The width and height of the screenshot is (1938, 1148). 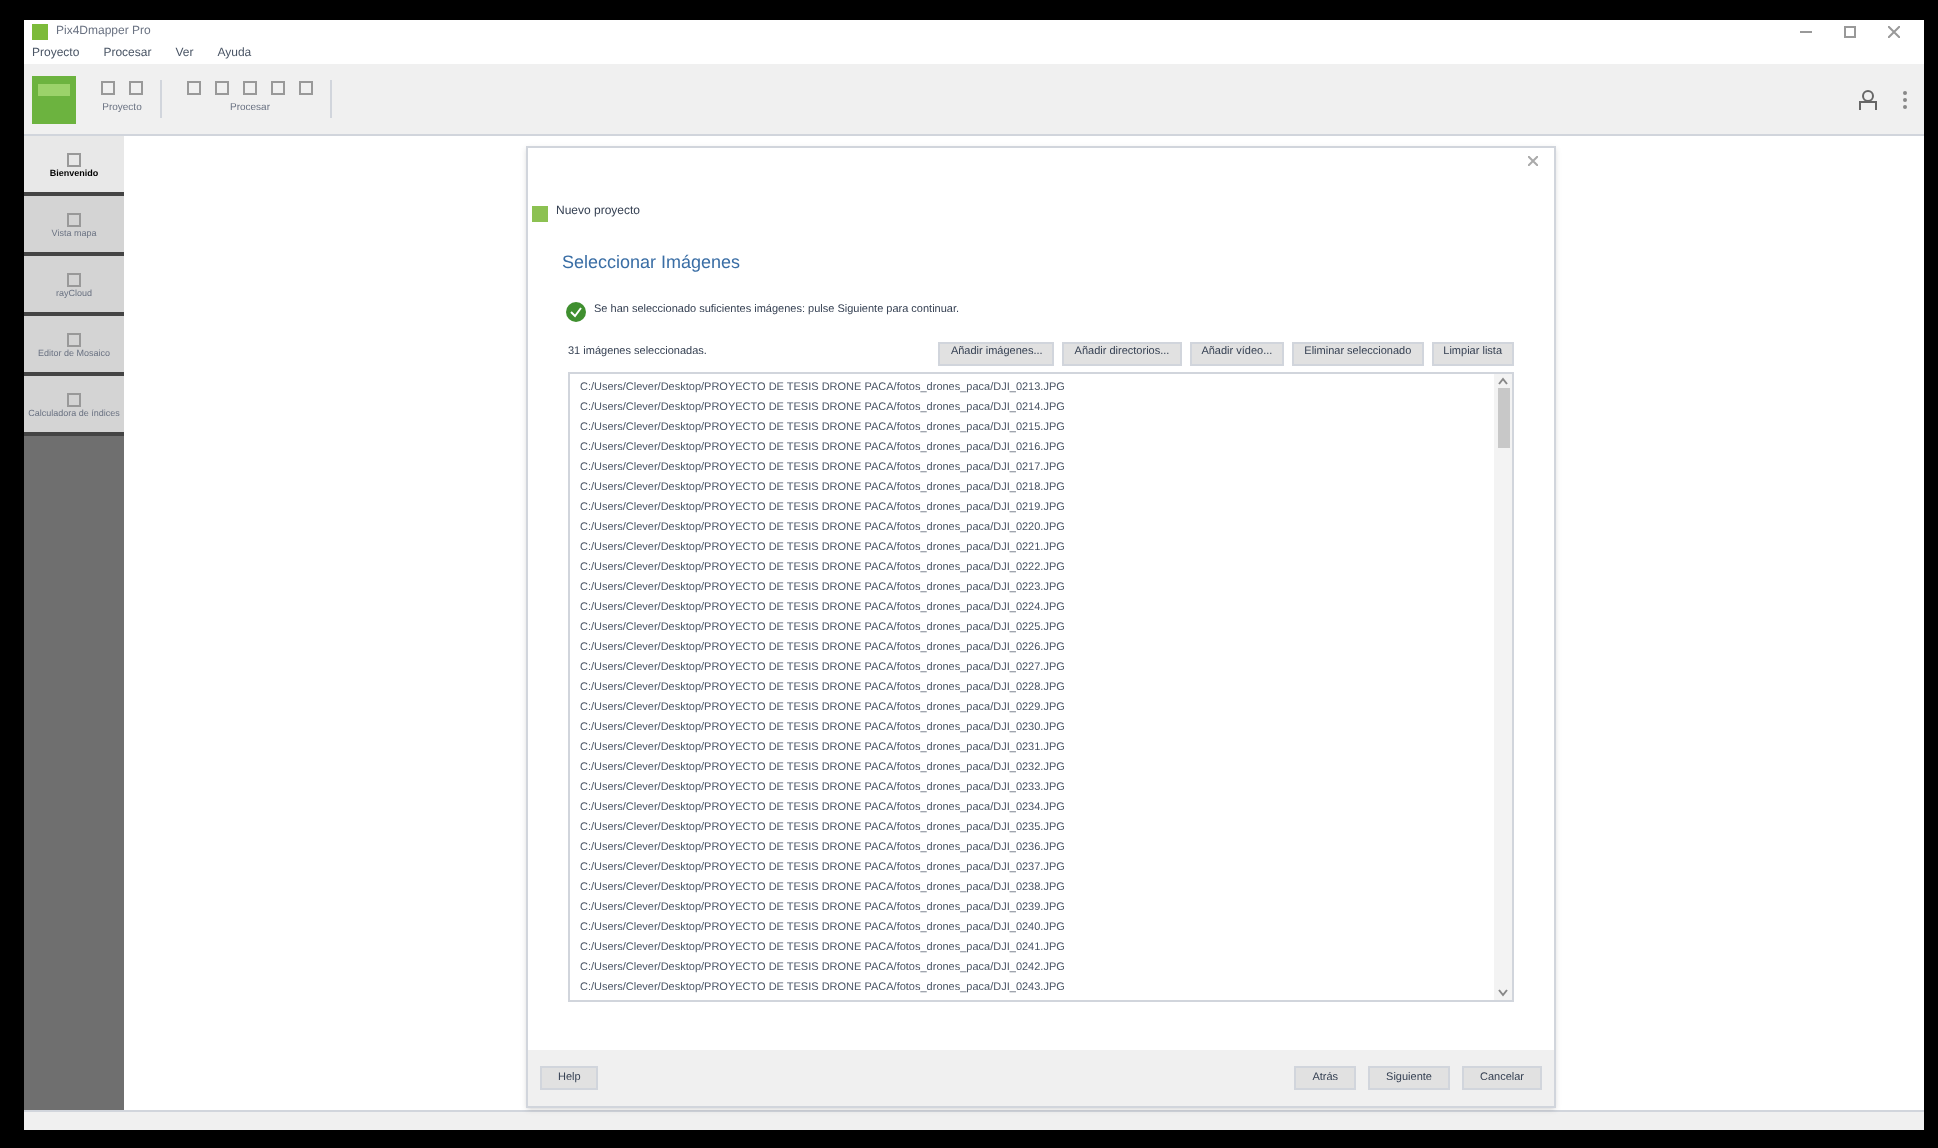 I want to click on scroll-thumb, so click(x=1503, y=417).